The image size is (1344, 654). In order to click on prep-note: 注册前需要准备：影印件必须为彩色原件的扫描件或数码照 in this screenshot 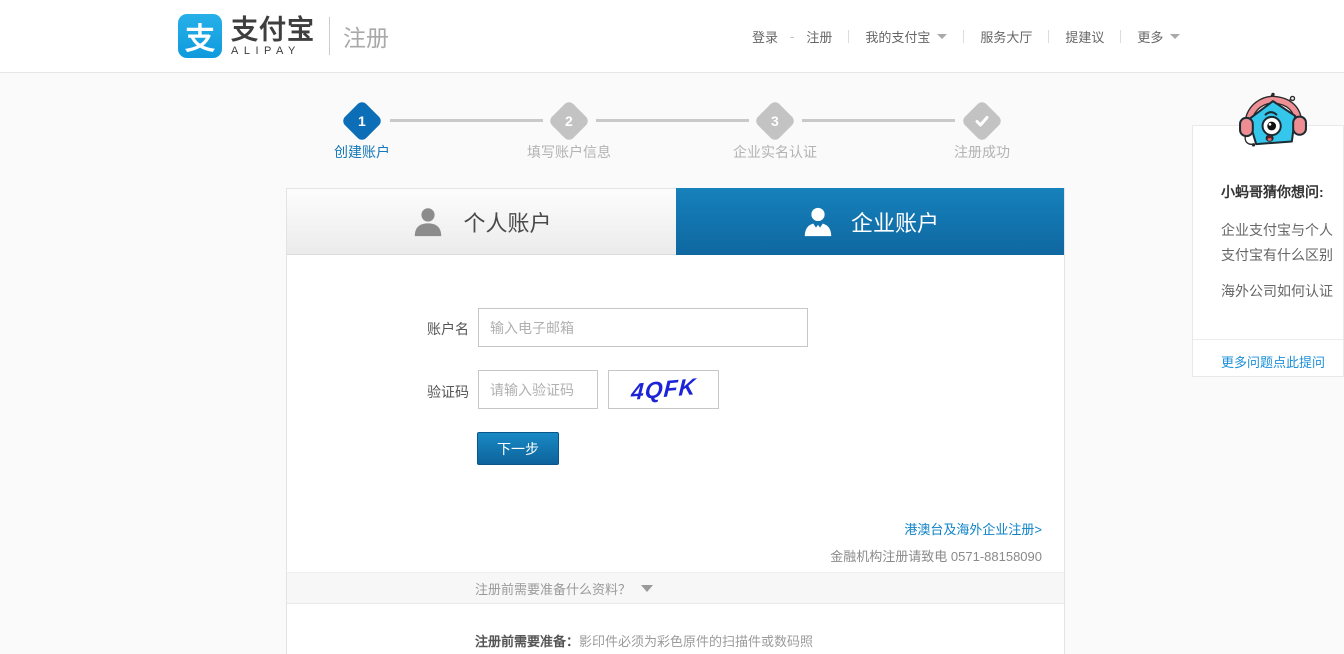, I will do `click(644, 640)`.